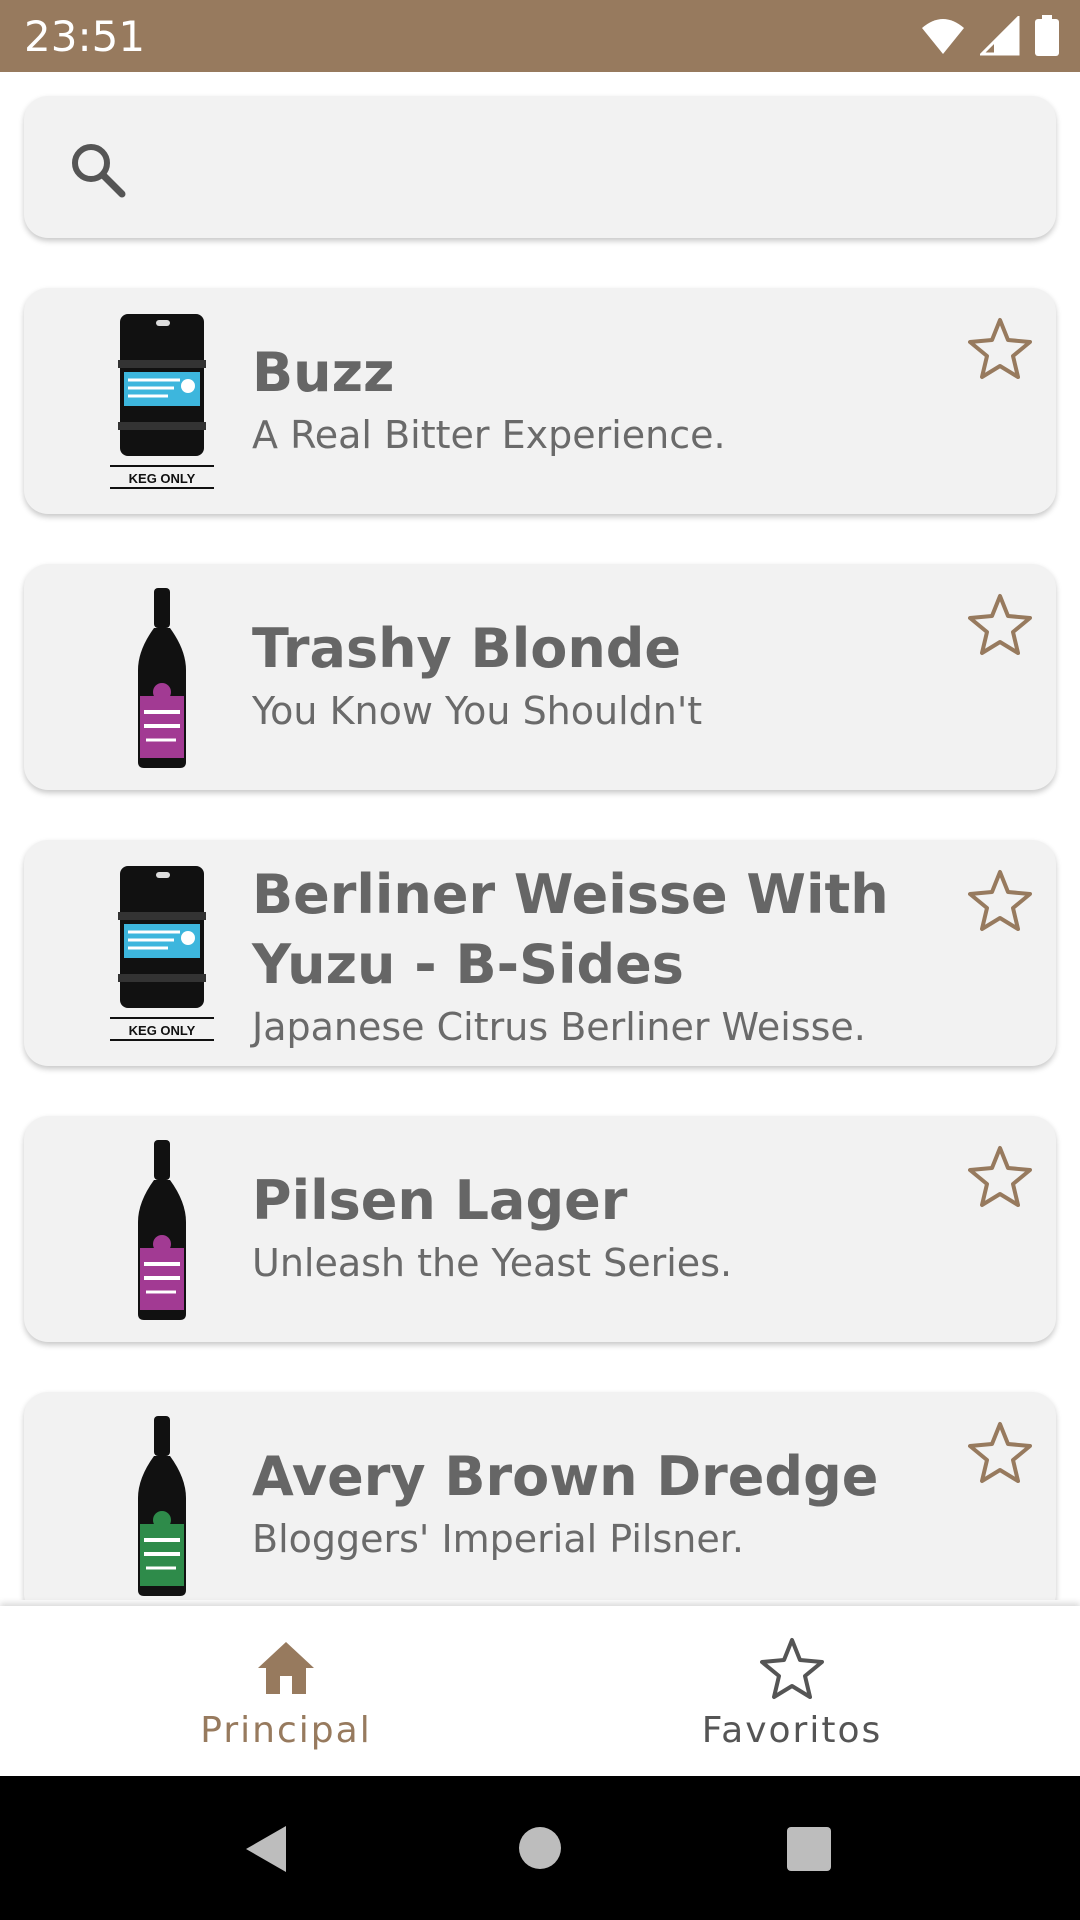  I want to click on home-icon, so click(286, 1668).